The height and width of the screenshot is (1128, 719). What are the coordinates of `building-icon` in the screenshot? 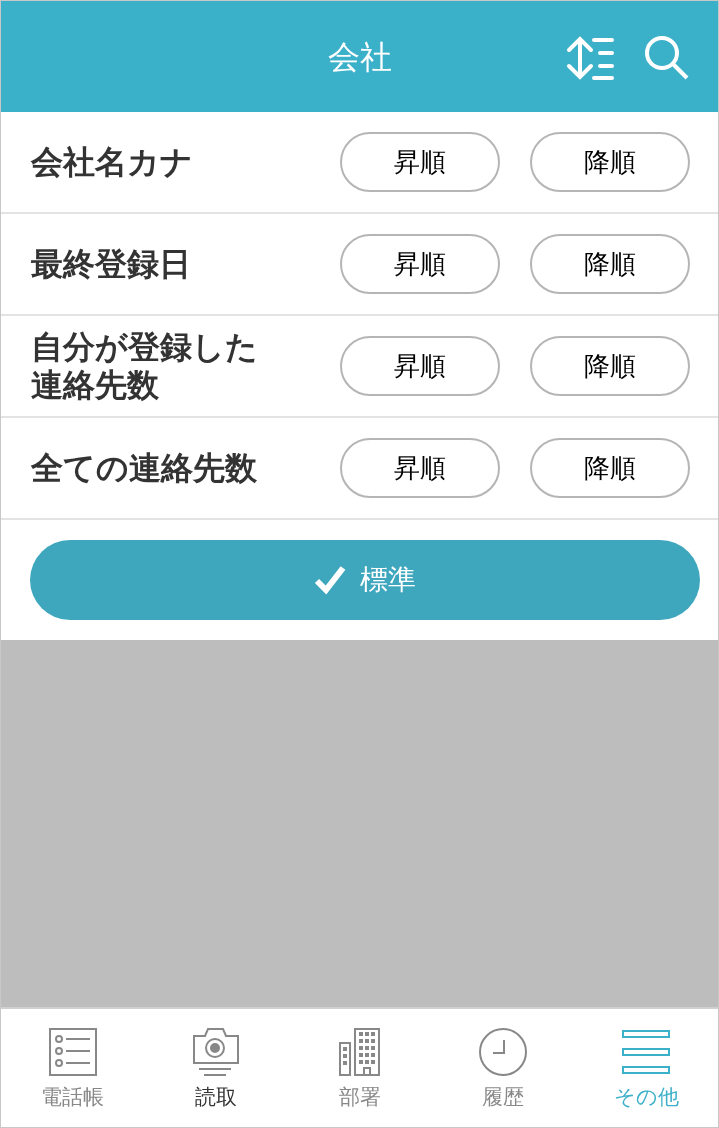 It's located at (359, 1052).